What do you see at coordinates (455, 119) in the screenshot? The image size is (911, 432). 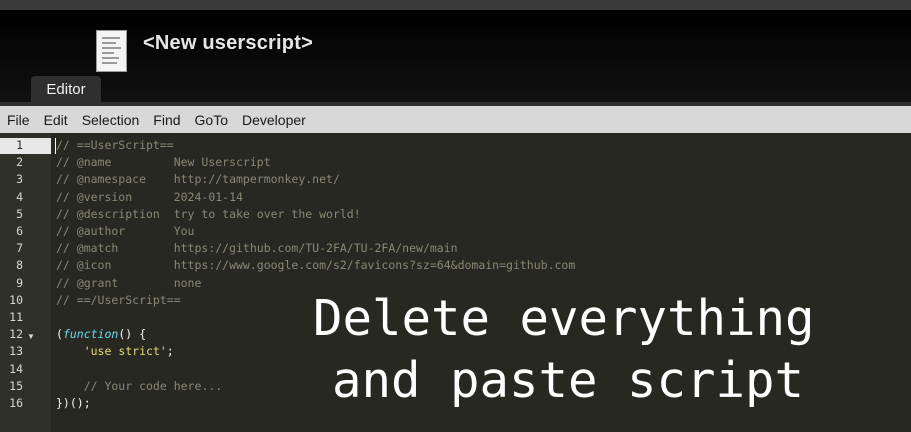 I see `menu-bar: File Edit Selection Find GoTo Developer` at bounding box center [455, 119].